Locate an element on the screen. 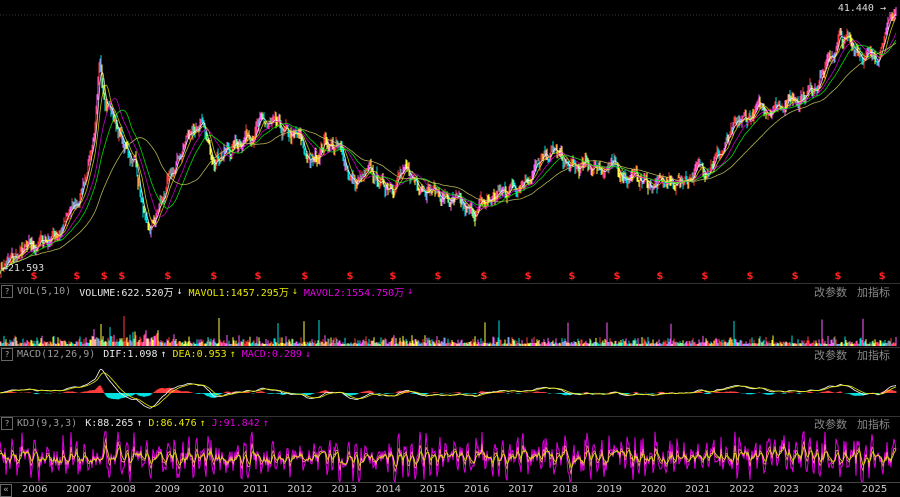 Image resolution: width=900 pixels, height=497 pixels. x-tick-label: 2009 is located at coordinates (167, 489).